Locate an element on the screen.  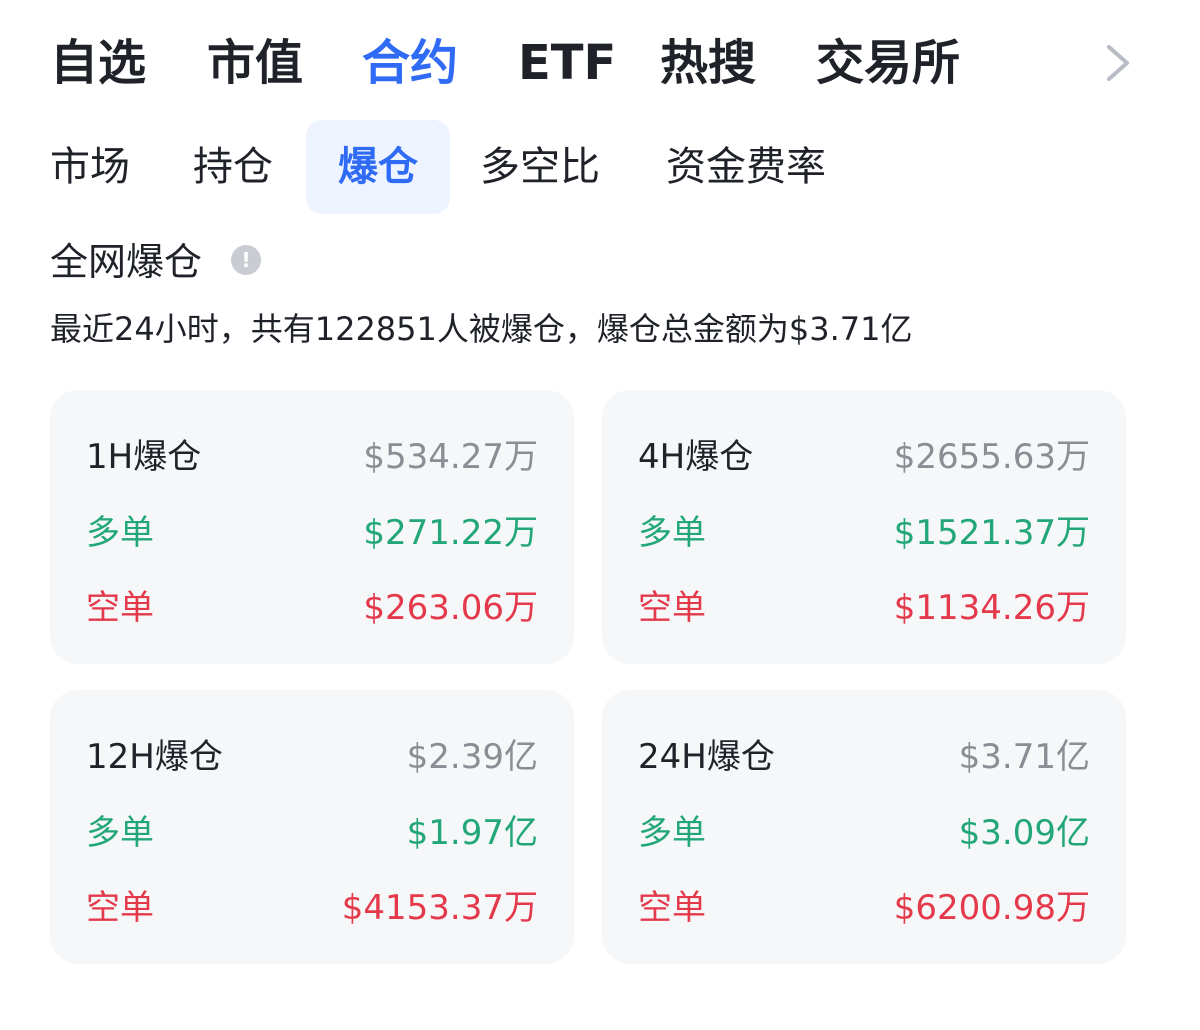
card-title-row: 24H爆仓 $3.71亿 is located at coordinates (864, 753).